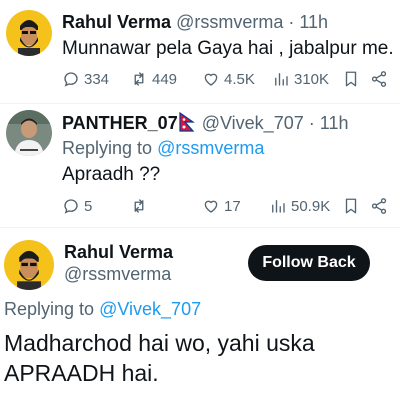 This screenshot has height=400, width=400. I want to click on views-button: 310K, so click(300, 79).